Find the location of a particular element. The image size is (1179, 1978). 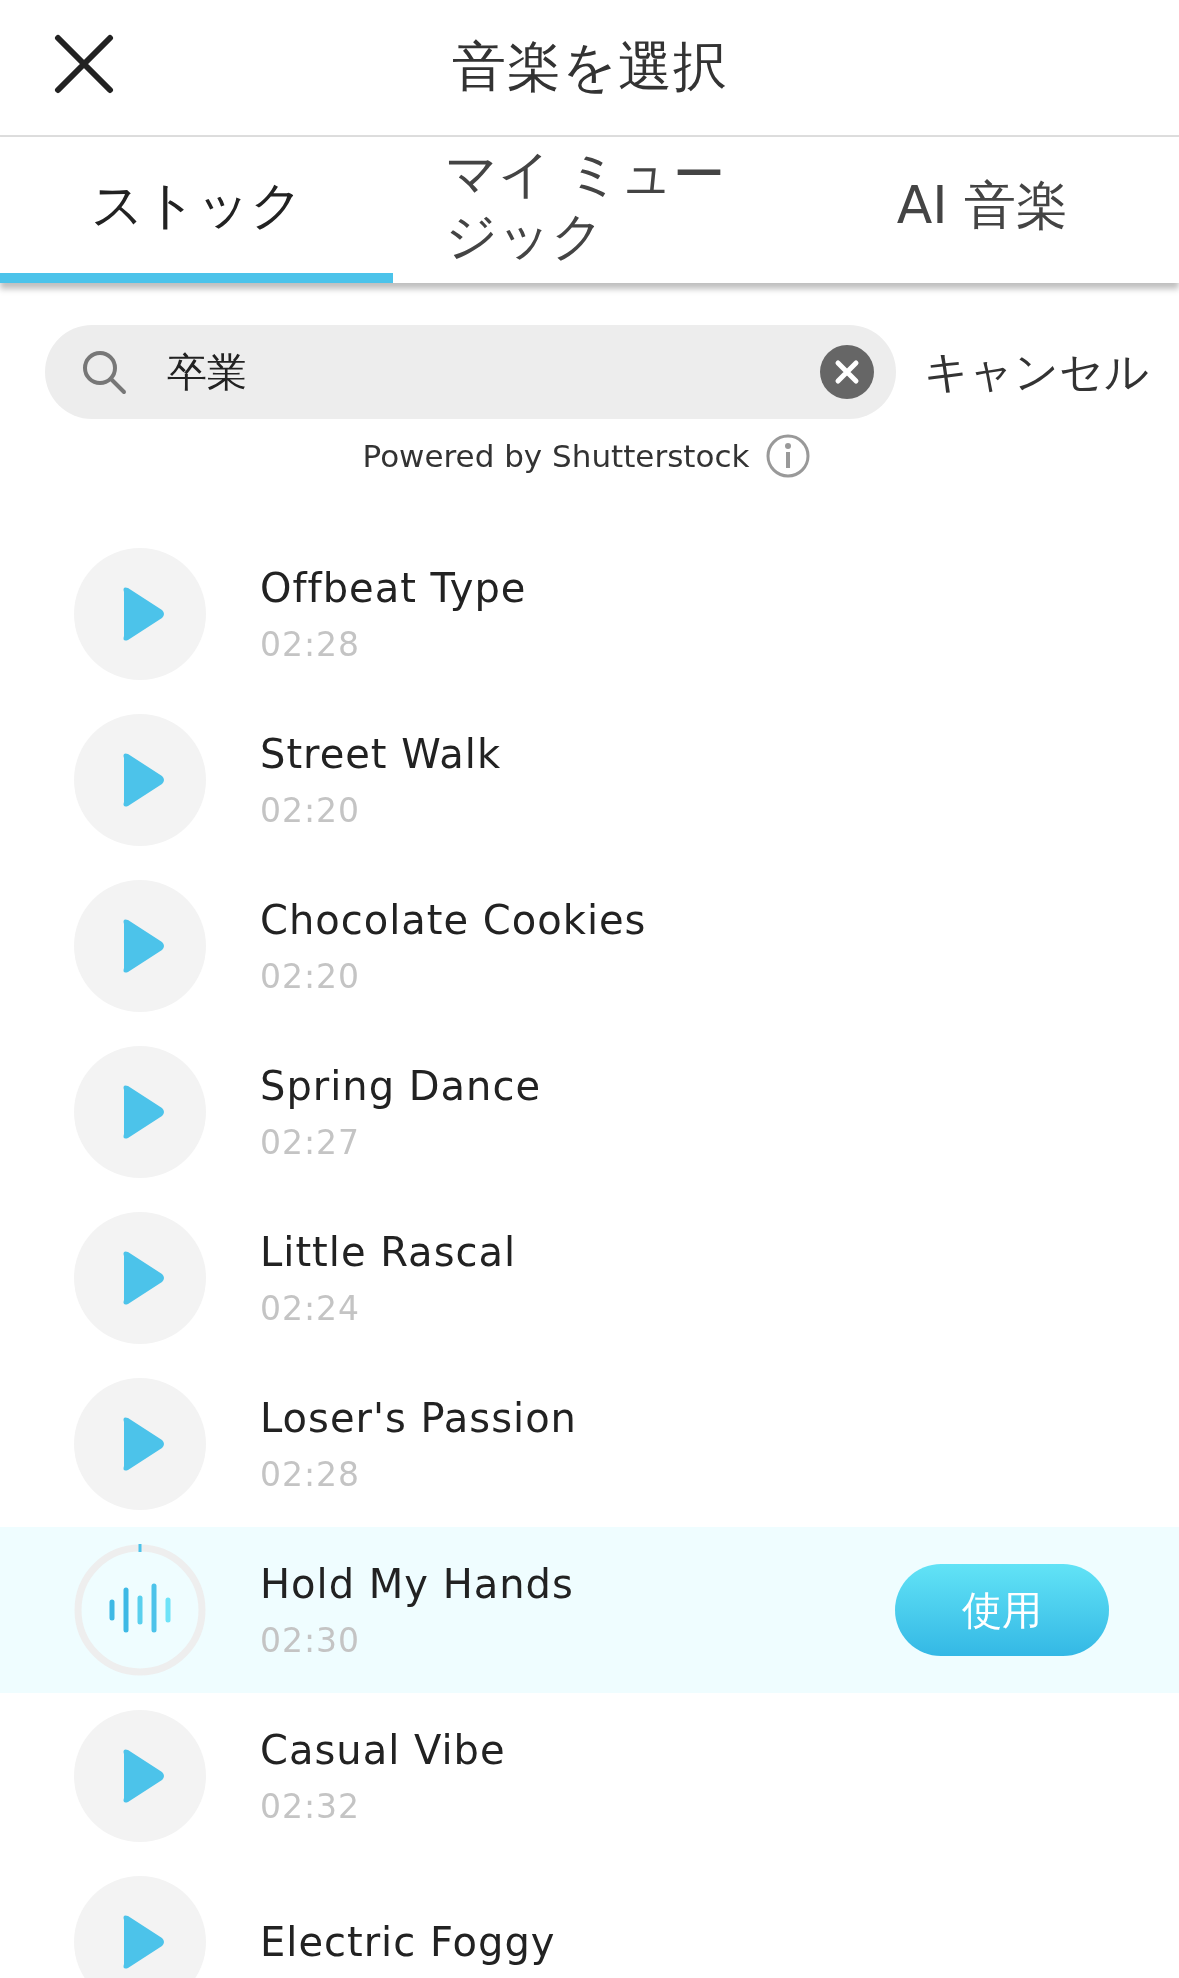

track-title: Offbeat Type is located at coordinates (394, 587).